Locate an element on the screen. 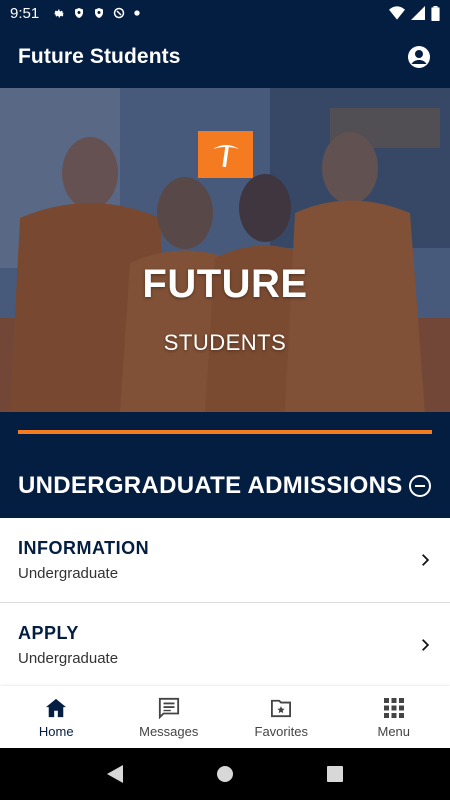  pickaxe-logo-icon is located at coordinates (225, 154).